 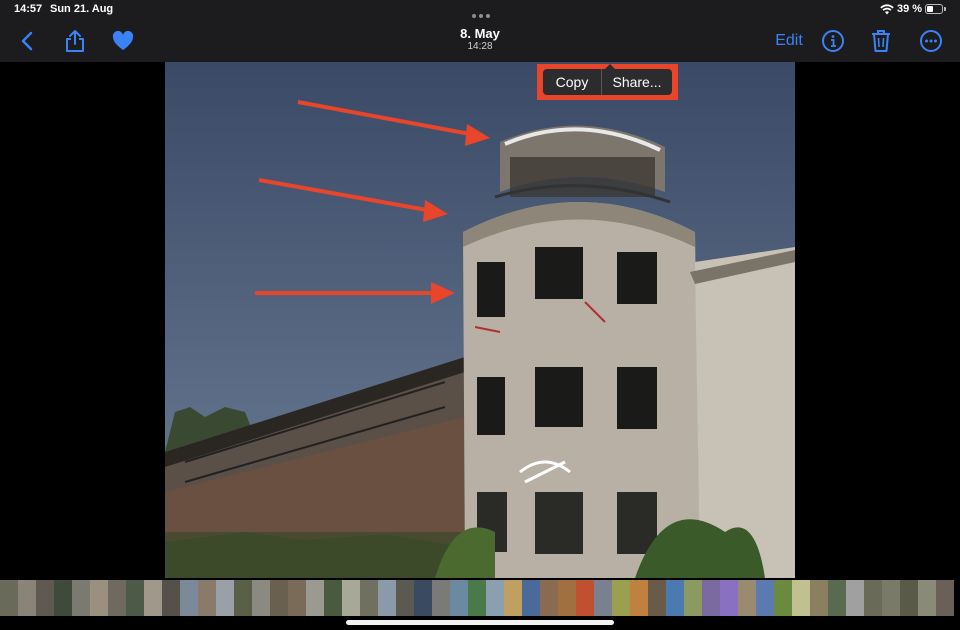 I want to click on chevron-left-icon, so click(x=27, y=41).